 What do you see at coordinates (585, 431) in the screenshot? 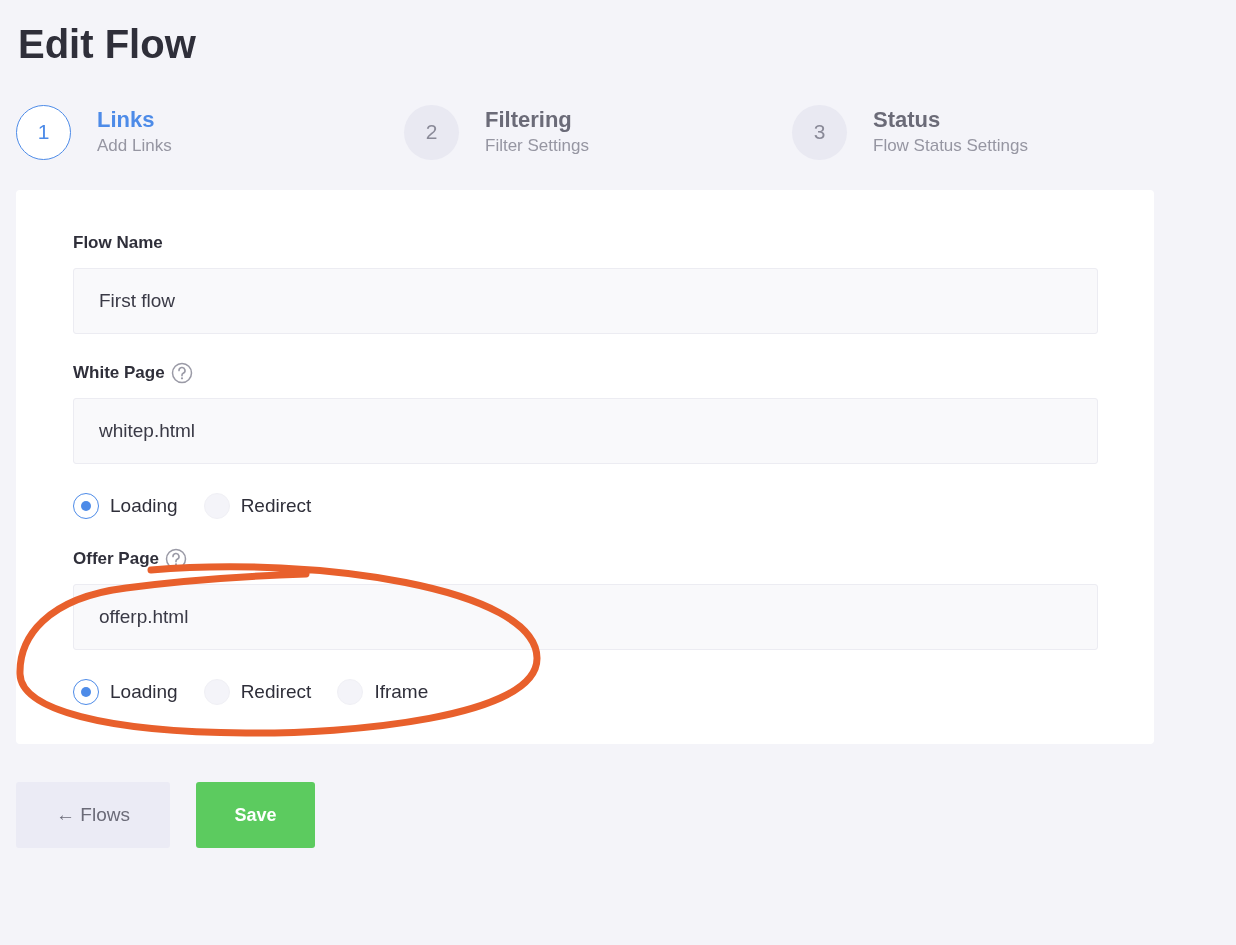
I see `text-input: whitep.html` at bounding box center [585, 431].